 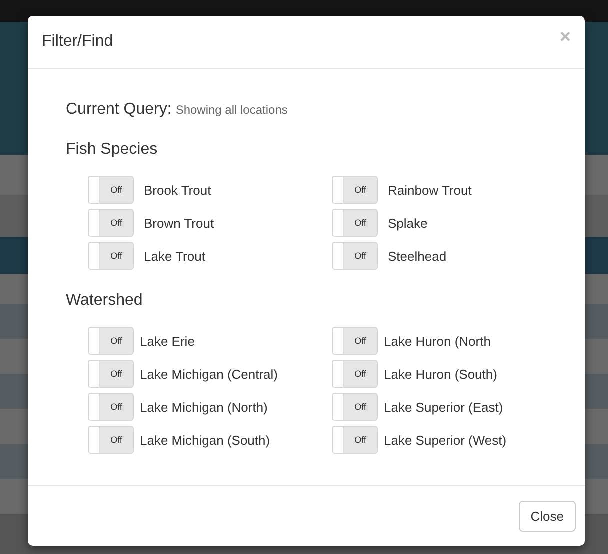 What do you see at coordinates (445, 440) in the screenshot?
I see `toggle-label: Lake Superior (West)` at bounding box center [445, 440].